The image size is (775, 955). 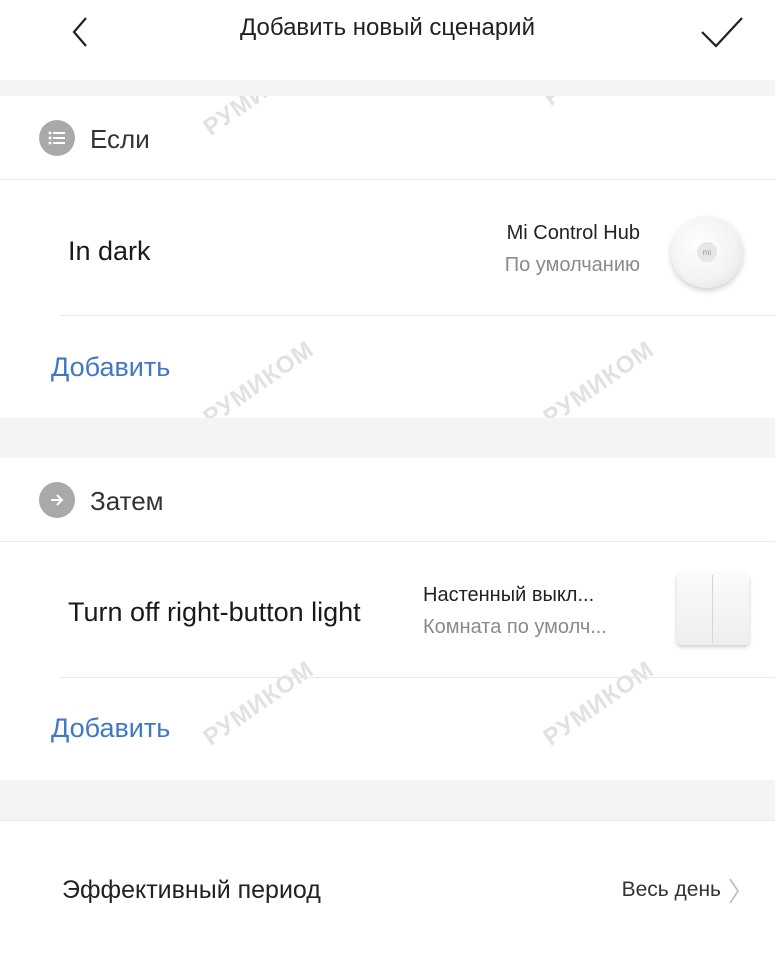 I want to click on page-title: Добавить новый сценарий, so click(x=387, y=27).